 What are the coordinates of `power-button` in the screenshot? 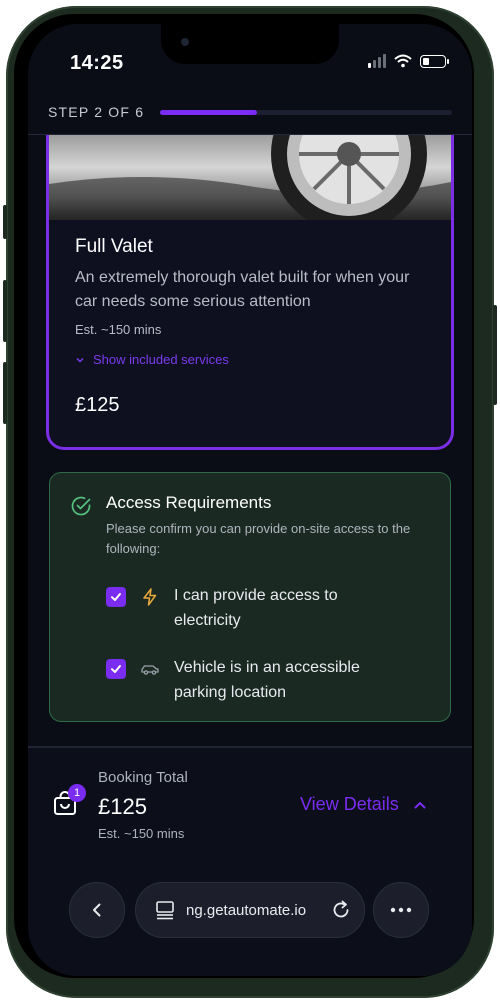 It's located at (495, 355).